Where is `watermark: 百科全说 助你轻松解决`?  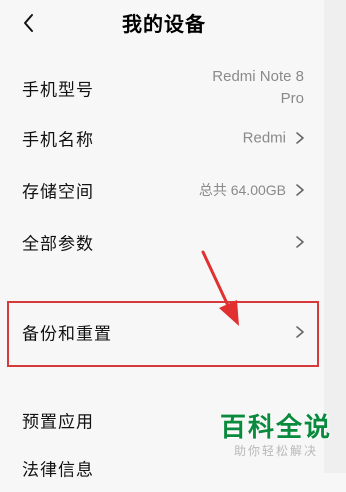 watermark: 百科全说 助你轻松解决 is located at coordinates (276, 433).